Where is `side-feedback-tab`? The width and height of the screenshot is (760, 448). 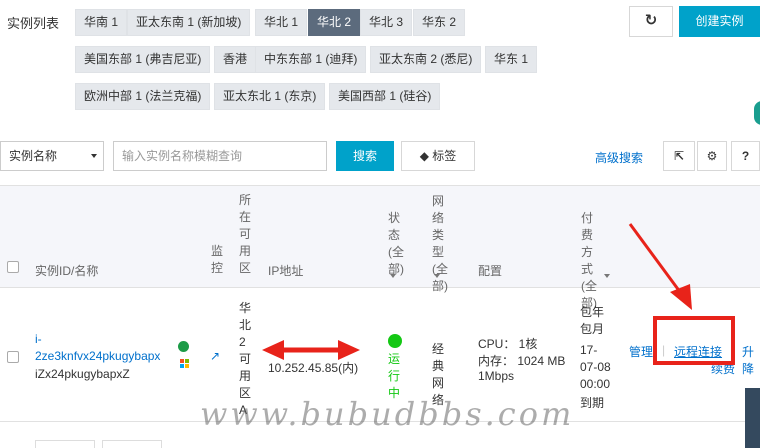 side-feedback-tab is located at coordinates (752, 418).